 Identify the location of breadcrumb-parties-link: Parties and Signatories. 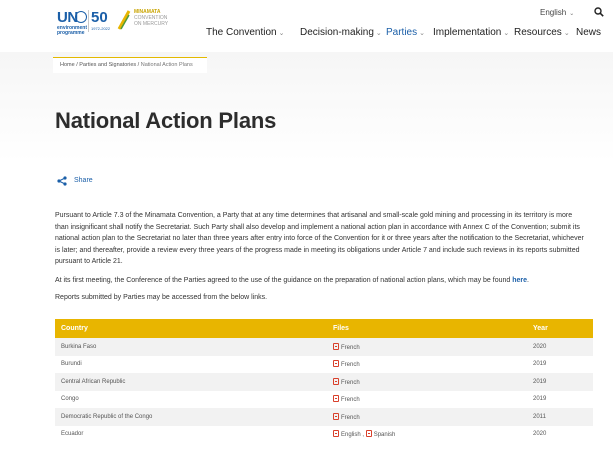
(107, 65).